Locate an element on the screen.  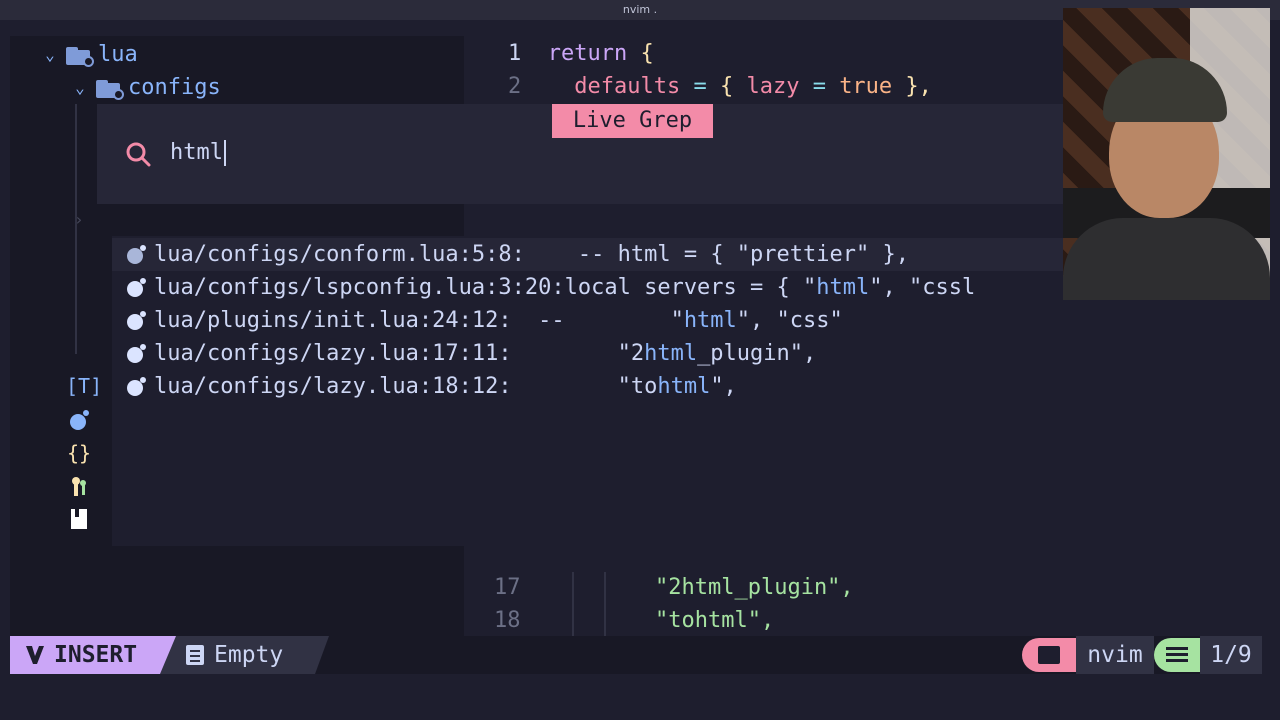
result-path: lua/configs/lazy.lua:17:11: is located at coordinates (333, 353).